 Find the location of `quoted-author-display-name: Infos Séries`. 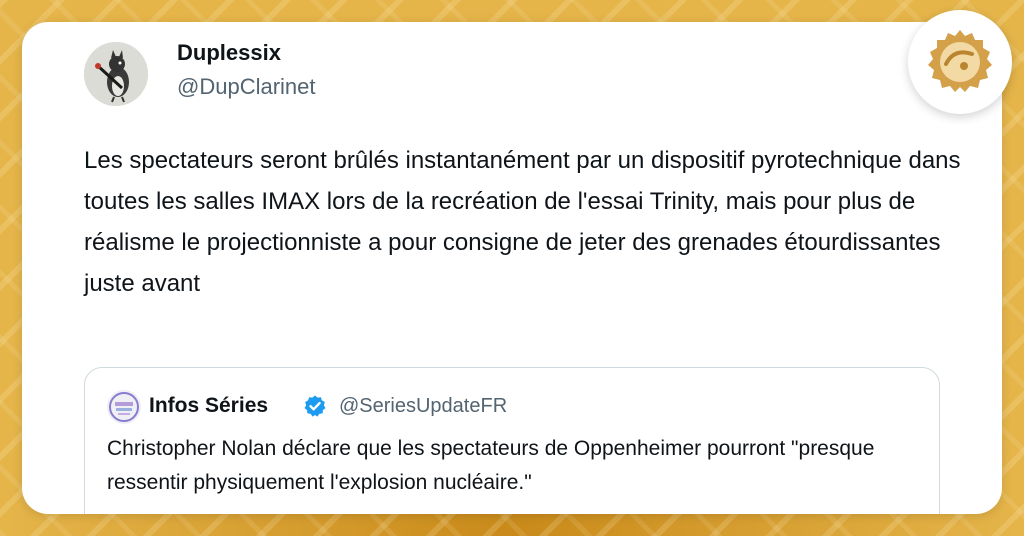

quoted-author-display-name: Infos Séries is located at coordinates (208, 406).